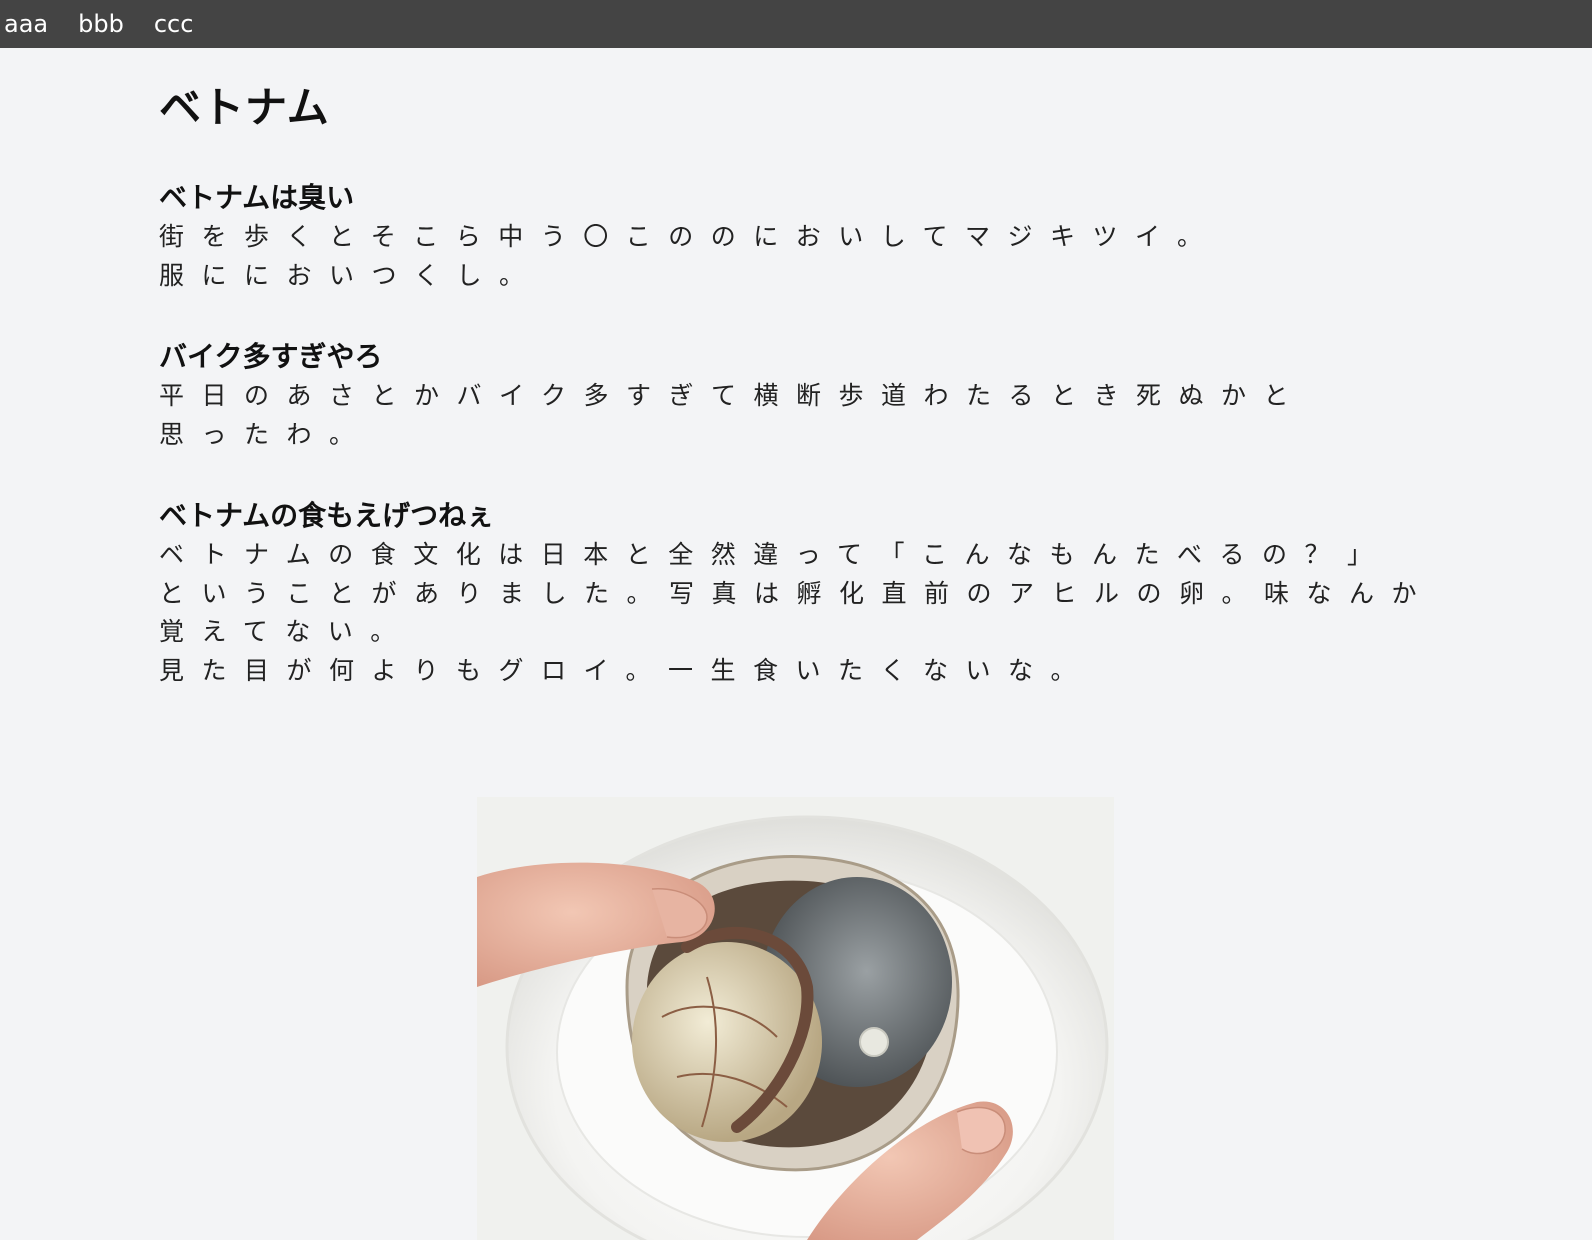  I want to click on body-line: 服ににおいつくし。, so click(350, 275).